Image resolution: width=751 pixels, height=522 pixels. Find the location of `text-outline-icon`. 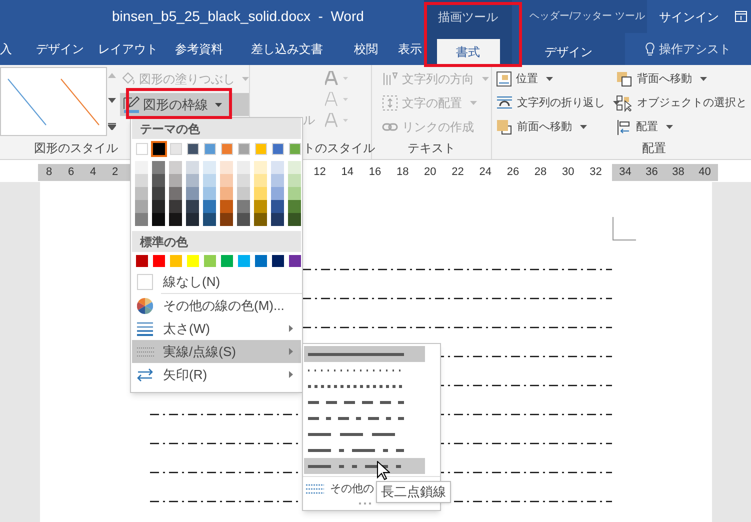

text-outline-icon is located at coordinates (337, 99).